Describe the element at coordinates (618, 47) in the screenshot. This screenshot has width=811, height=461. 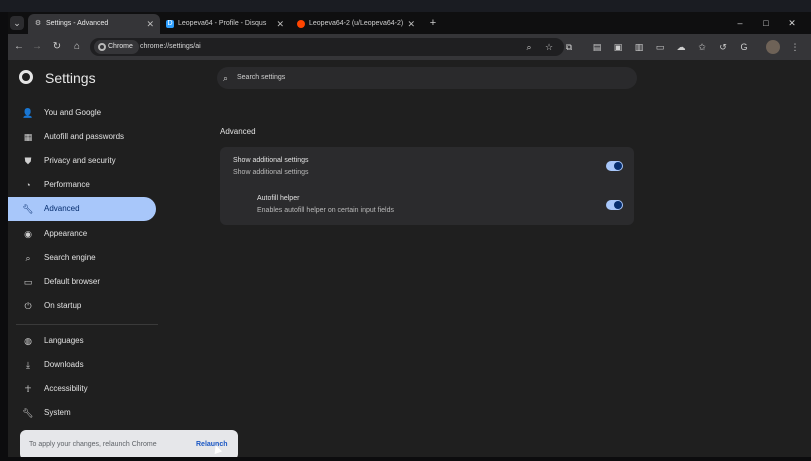
I see `side-panel-icon: ▣` at that location.